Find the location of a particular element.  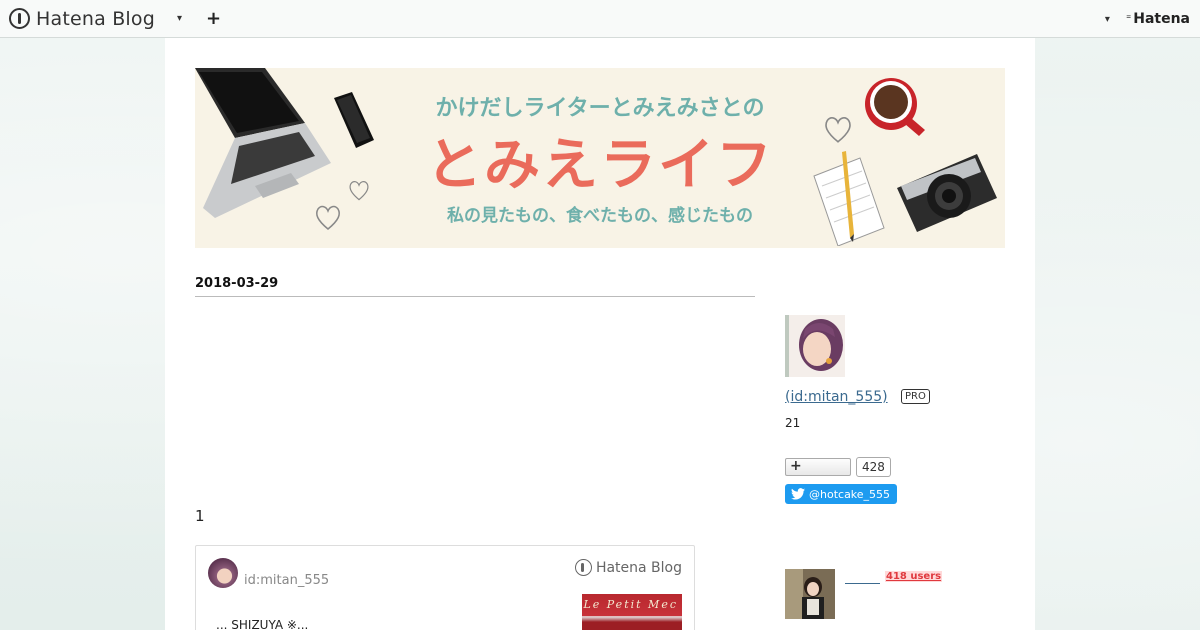

hatena-mark-icon: ⁼ is located at coordinates (1128, 19).